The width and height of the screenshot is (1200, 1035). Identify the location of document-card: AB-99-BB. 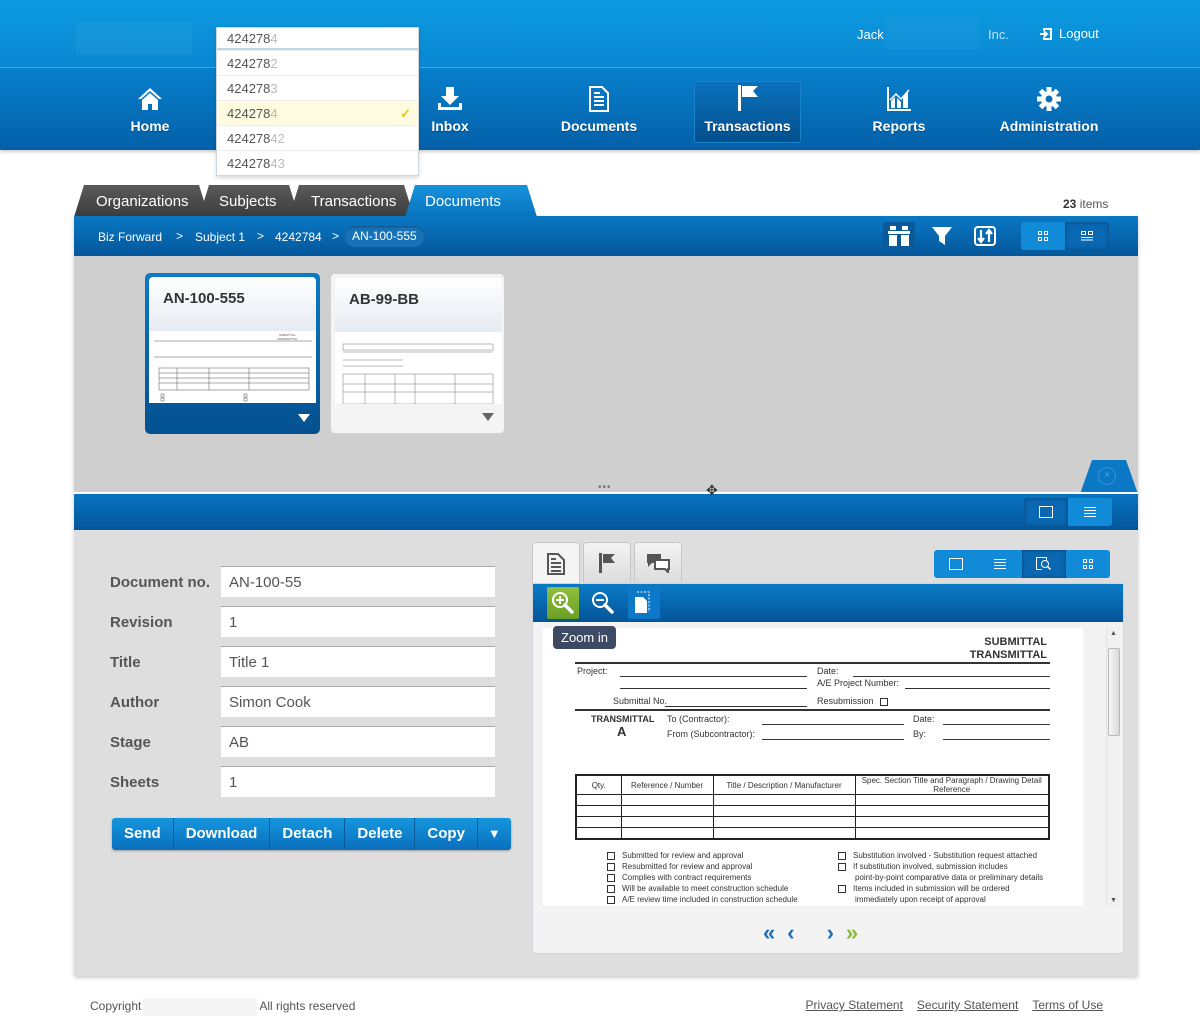
(417, 353).